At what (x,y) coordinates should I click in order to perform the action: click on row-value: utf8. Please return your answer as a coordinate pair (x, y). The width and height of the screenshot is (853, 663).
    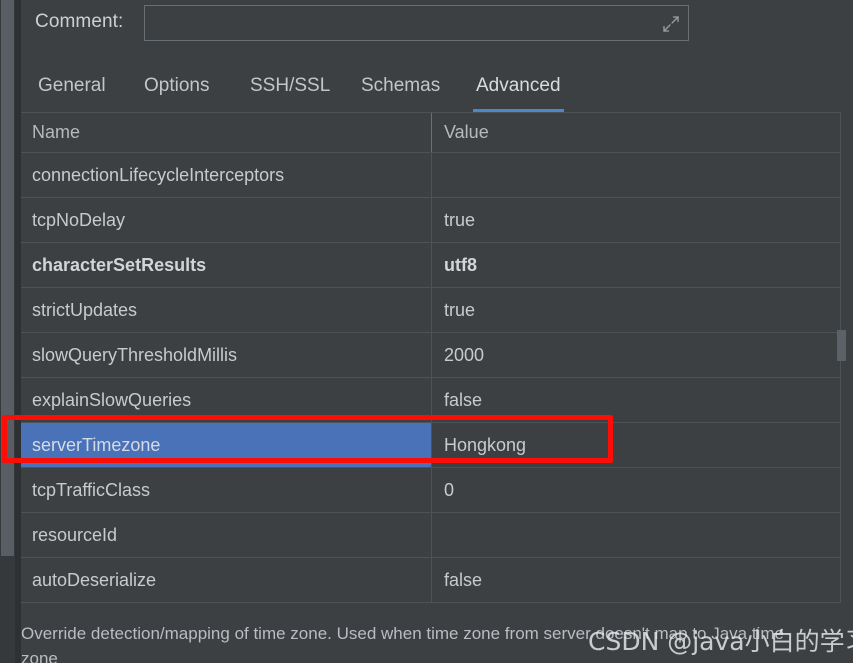
    Looking at the image, I should click on (635, 265).